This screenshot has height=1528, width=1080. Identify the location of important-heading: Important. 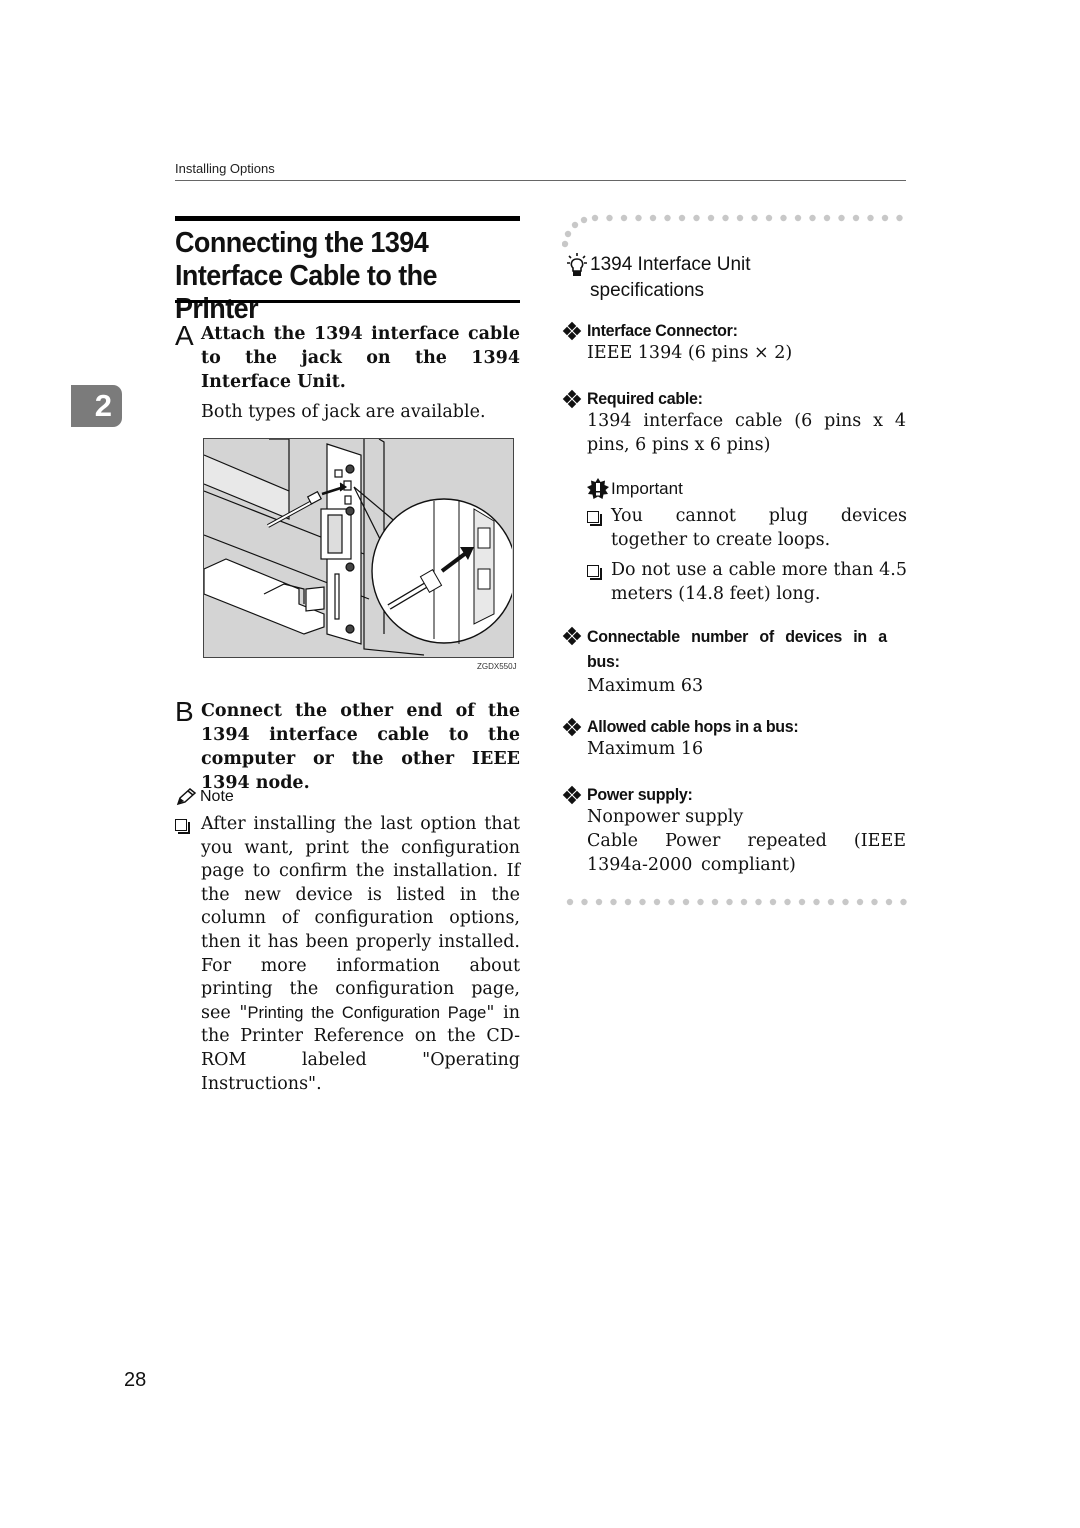
(635, 489).